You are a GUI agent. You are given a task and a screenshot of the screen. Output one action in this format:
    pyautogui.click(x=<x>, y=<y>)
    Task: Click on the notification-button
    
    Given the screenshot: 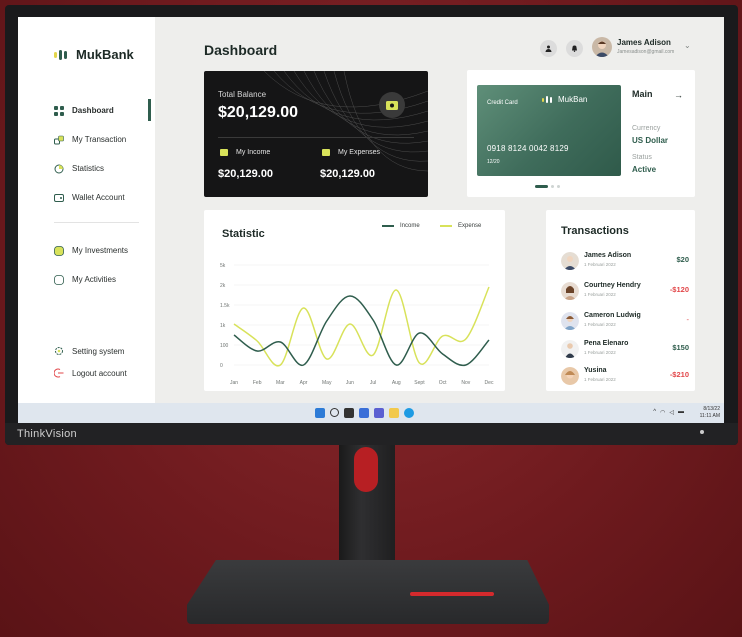 What is the action you would take?
    pyautogui.click(x=574, y=48)
    